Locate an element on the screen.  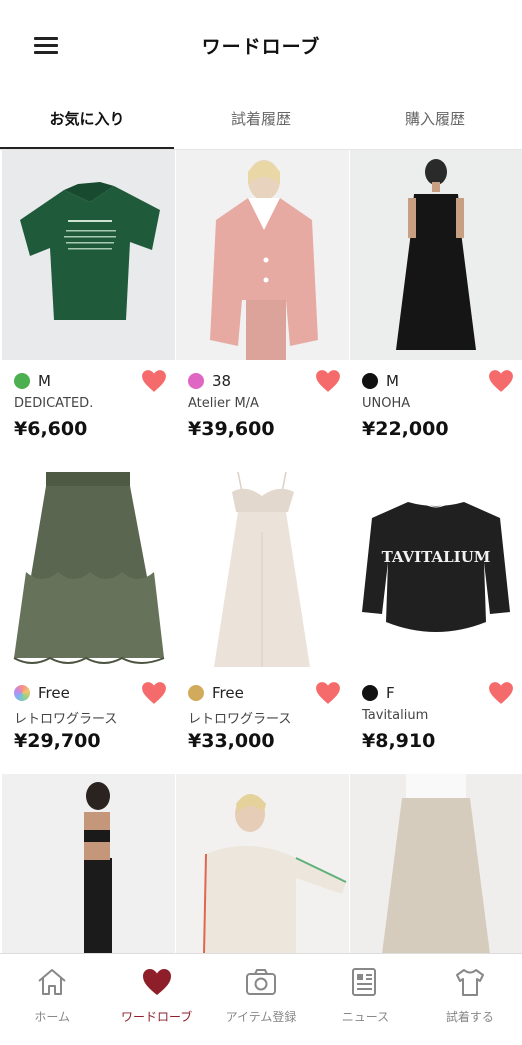
price: ¥6,600 is located at coordinates (51, 429).